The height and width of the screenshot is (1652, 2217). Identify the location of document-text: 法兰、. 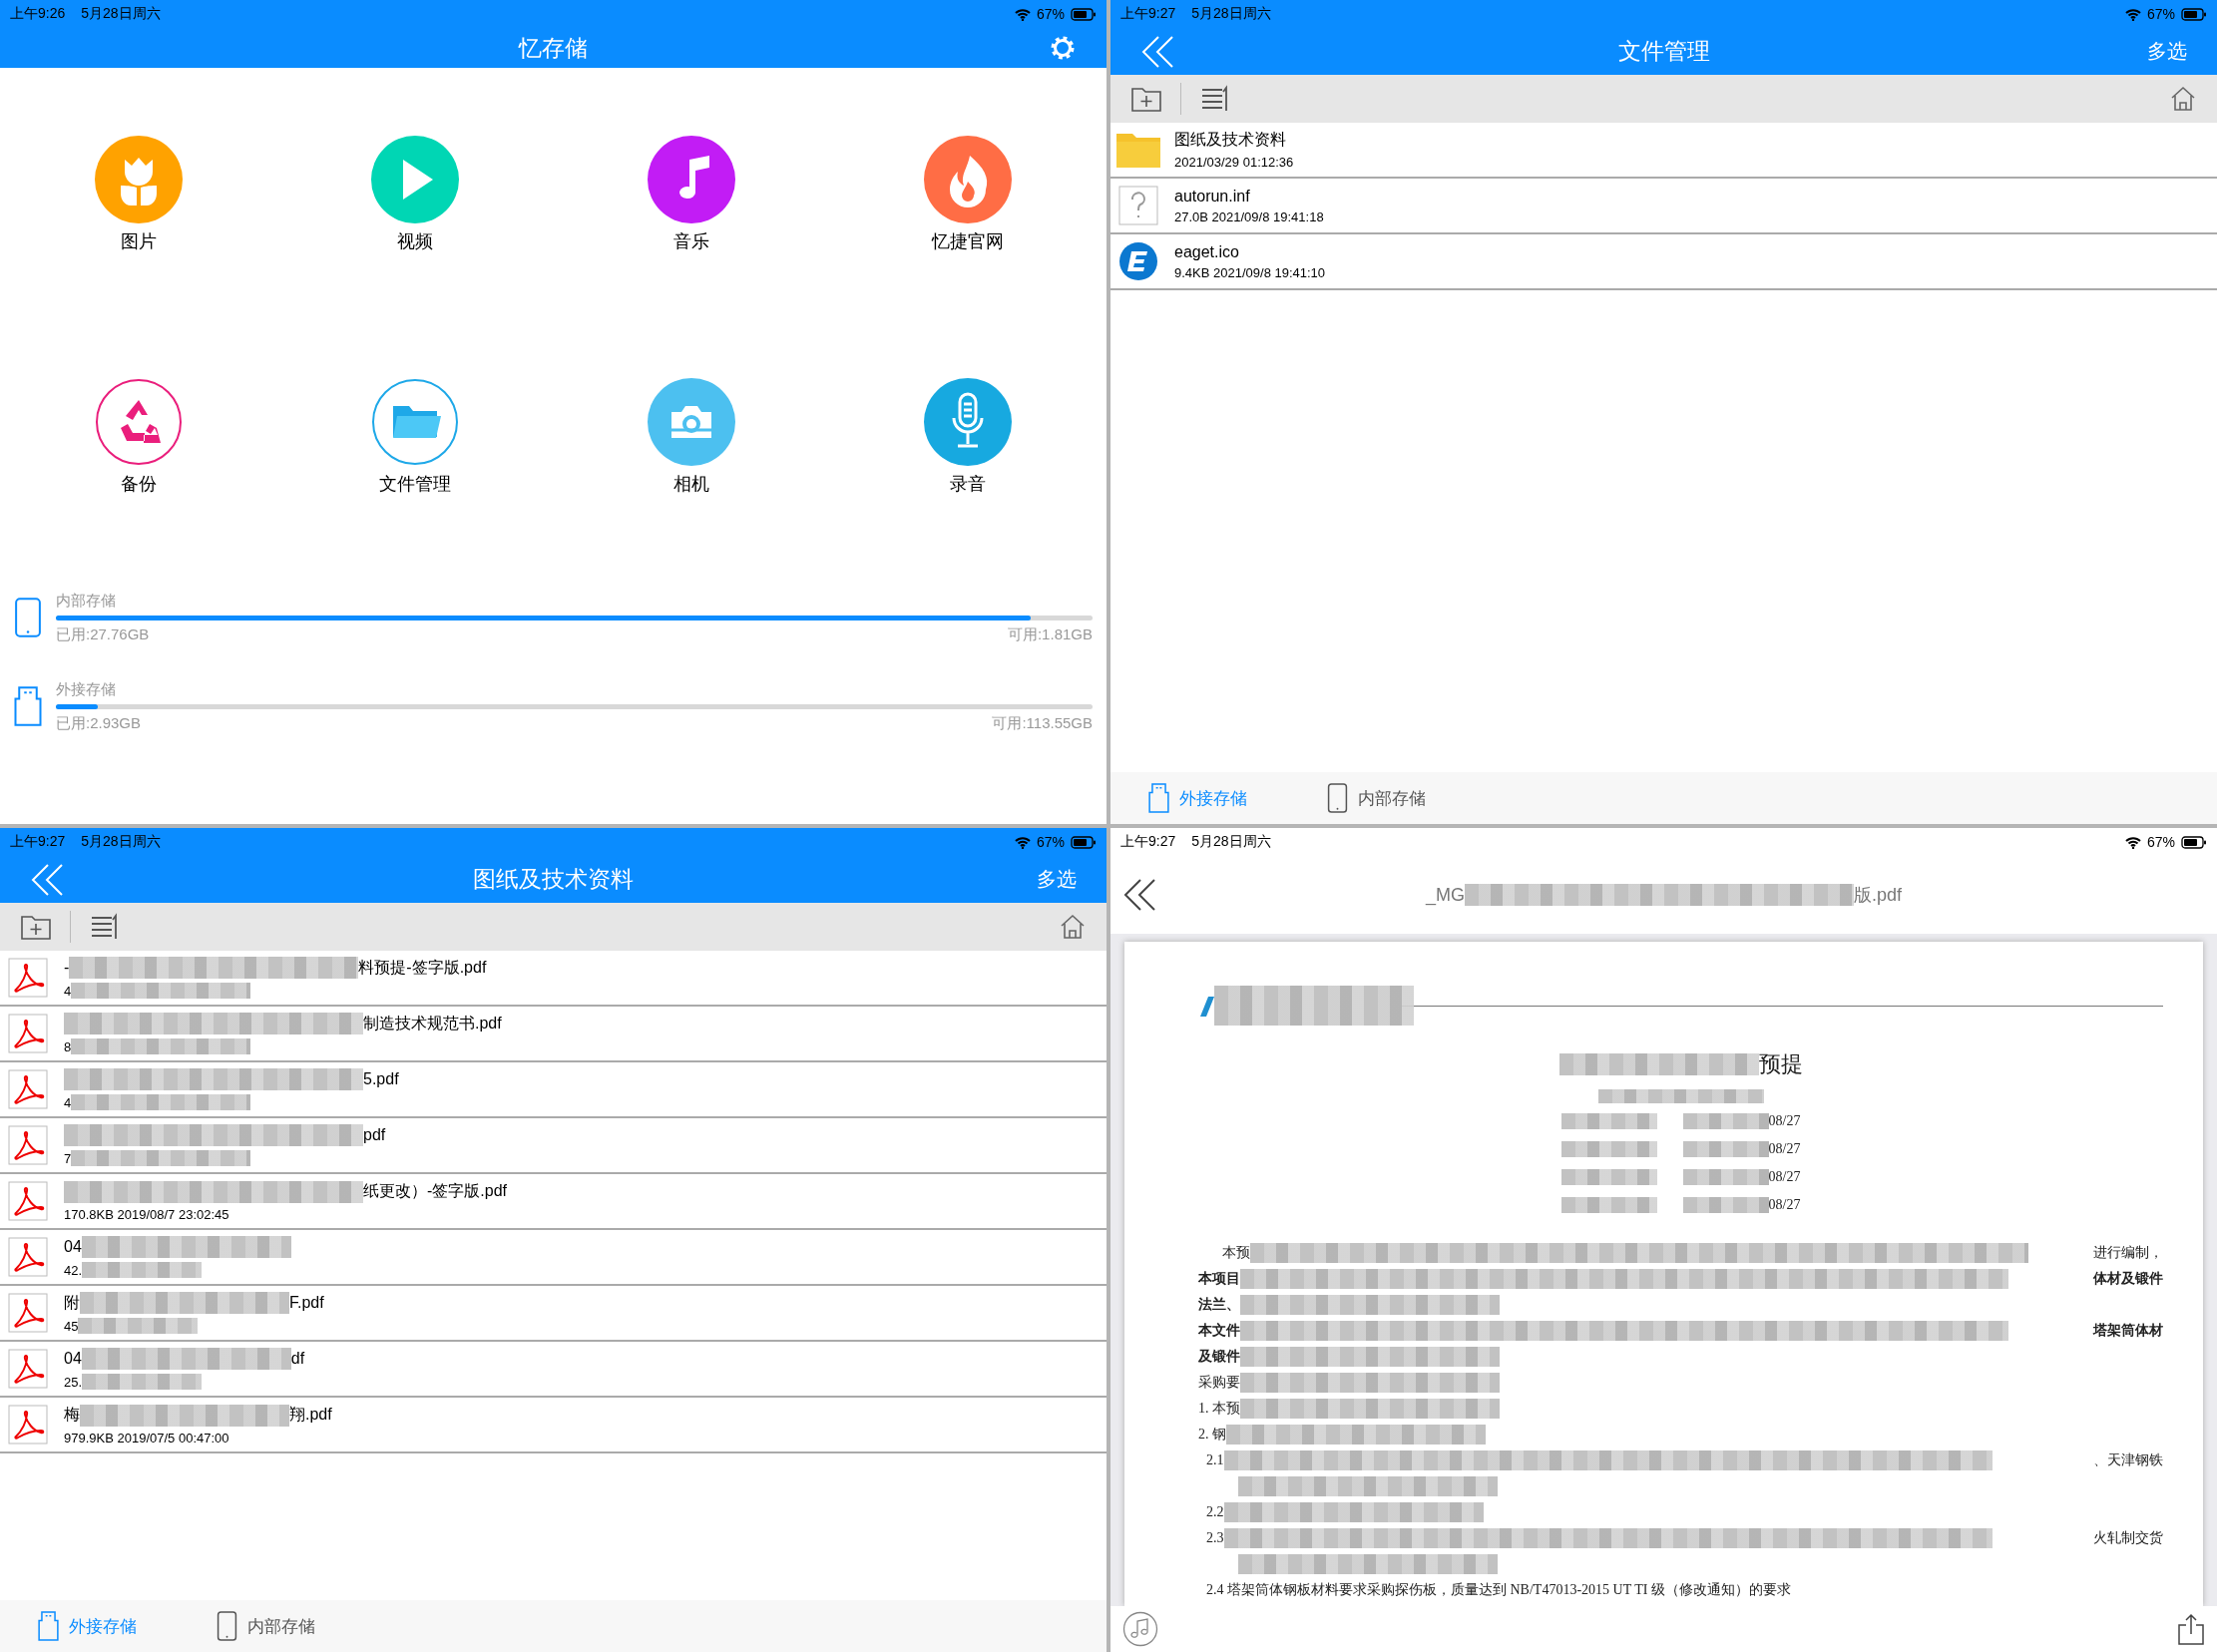
(1219, 1305).